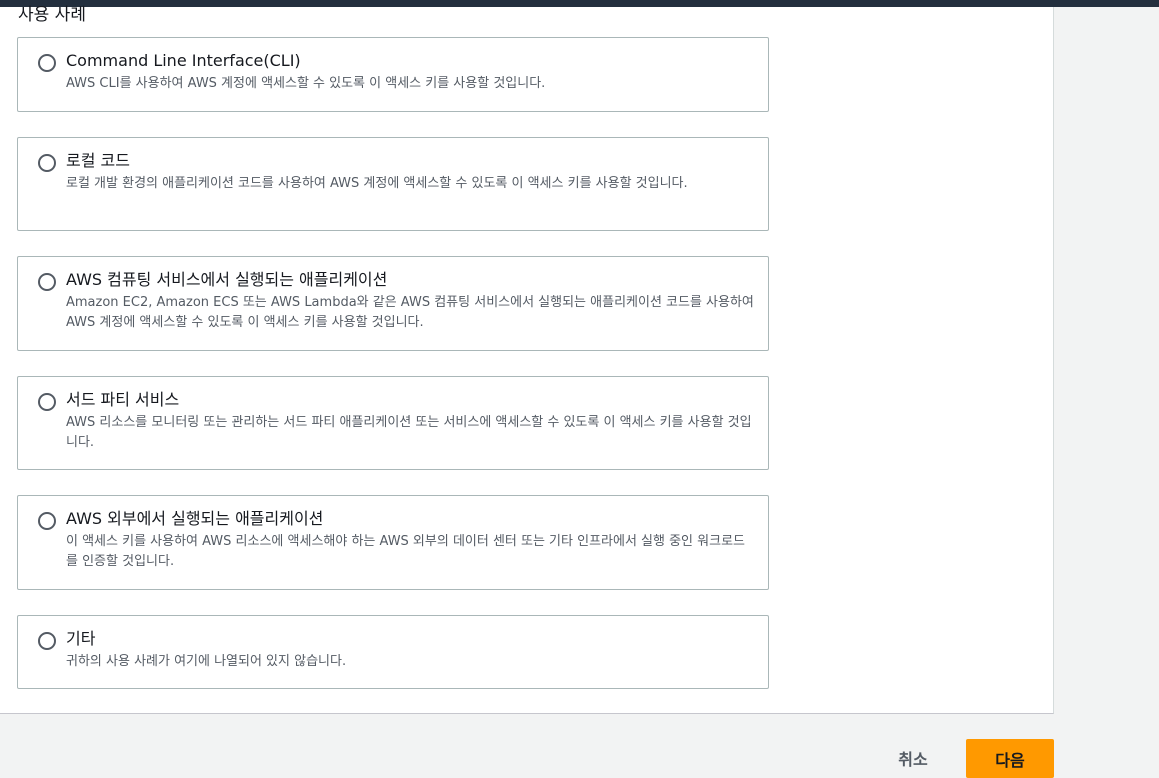 This screenshot has height=778, width=1159. I want to click on option-title: 로컬 코드, so click(98, 160).